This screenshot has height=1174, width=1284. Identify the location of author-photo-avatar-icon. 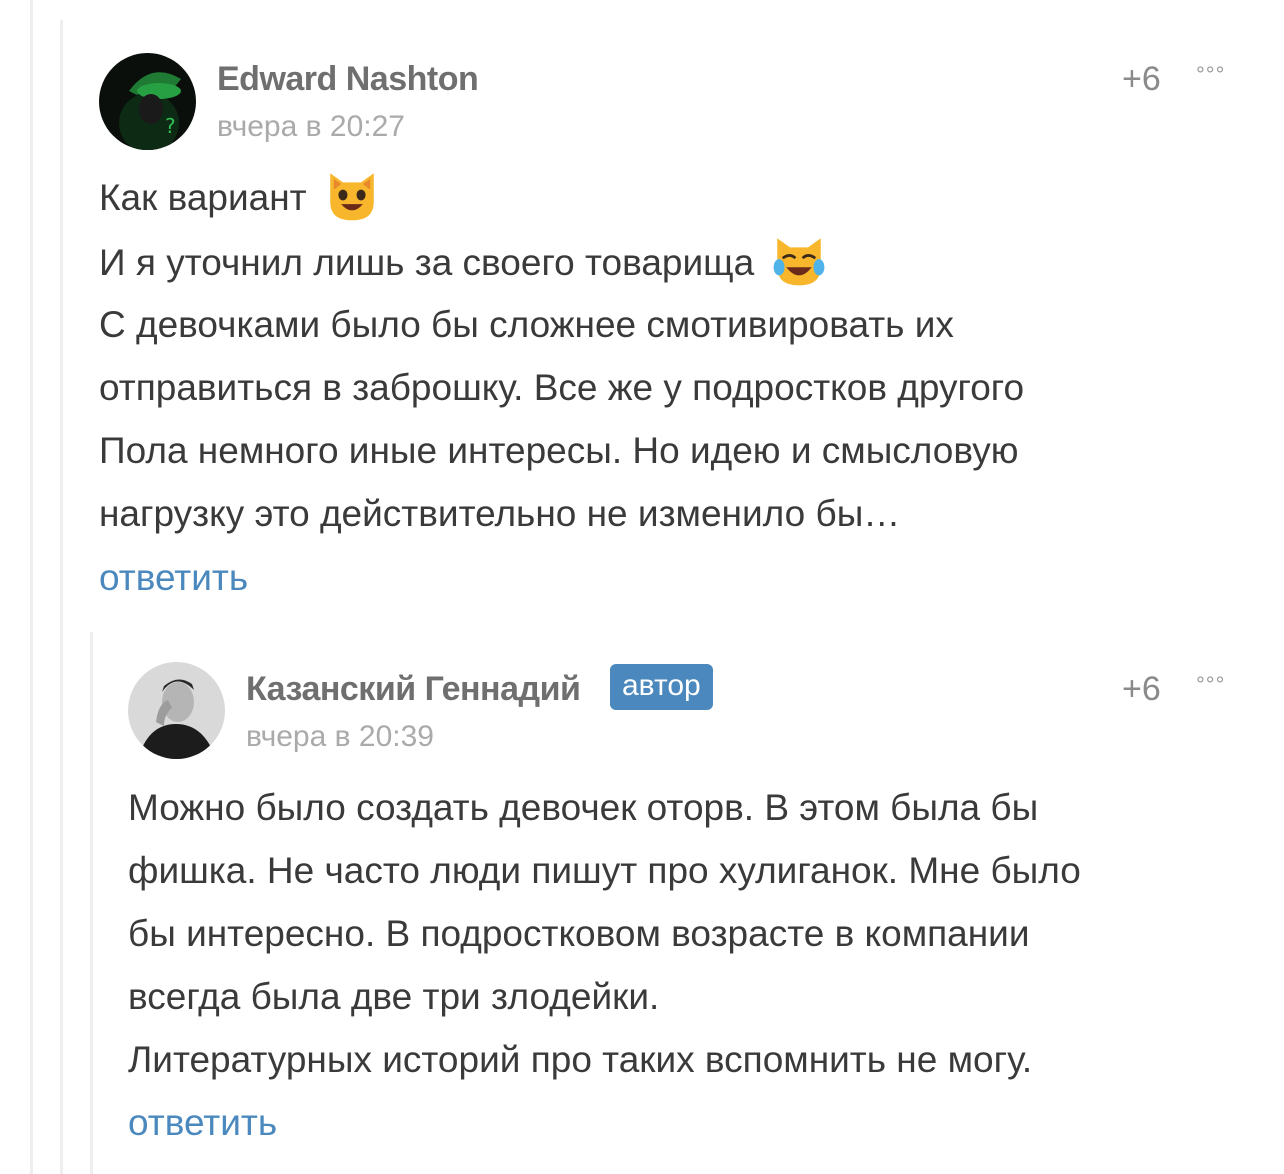
(176, 710).